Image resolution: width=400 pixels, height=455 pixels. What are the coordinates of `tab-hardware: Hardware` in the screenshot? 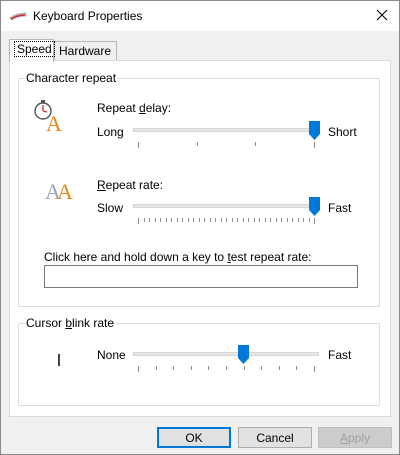 It's located at (85, 51).